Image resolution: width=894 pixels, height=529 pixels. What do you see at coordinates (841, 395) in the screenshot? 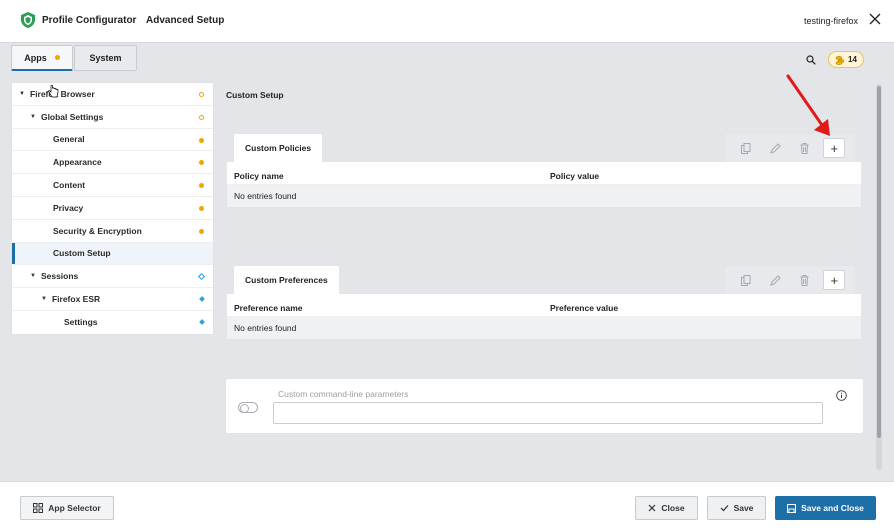
I see `info-icon` at bounding box center [841, 395].